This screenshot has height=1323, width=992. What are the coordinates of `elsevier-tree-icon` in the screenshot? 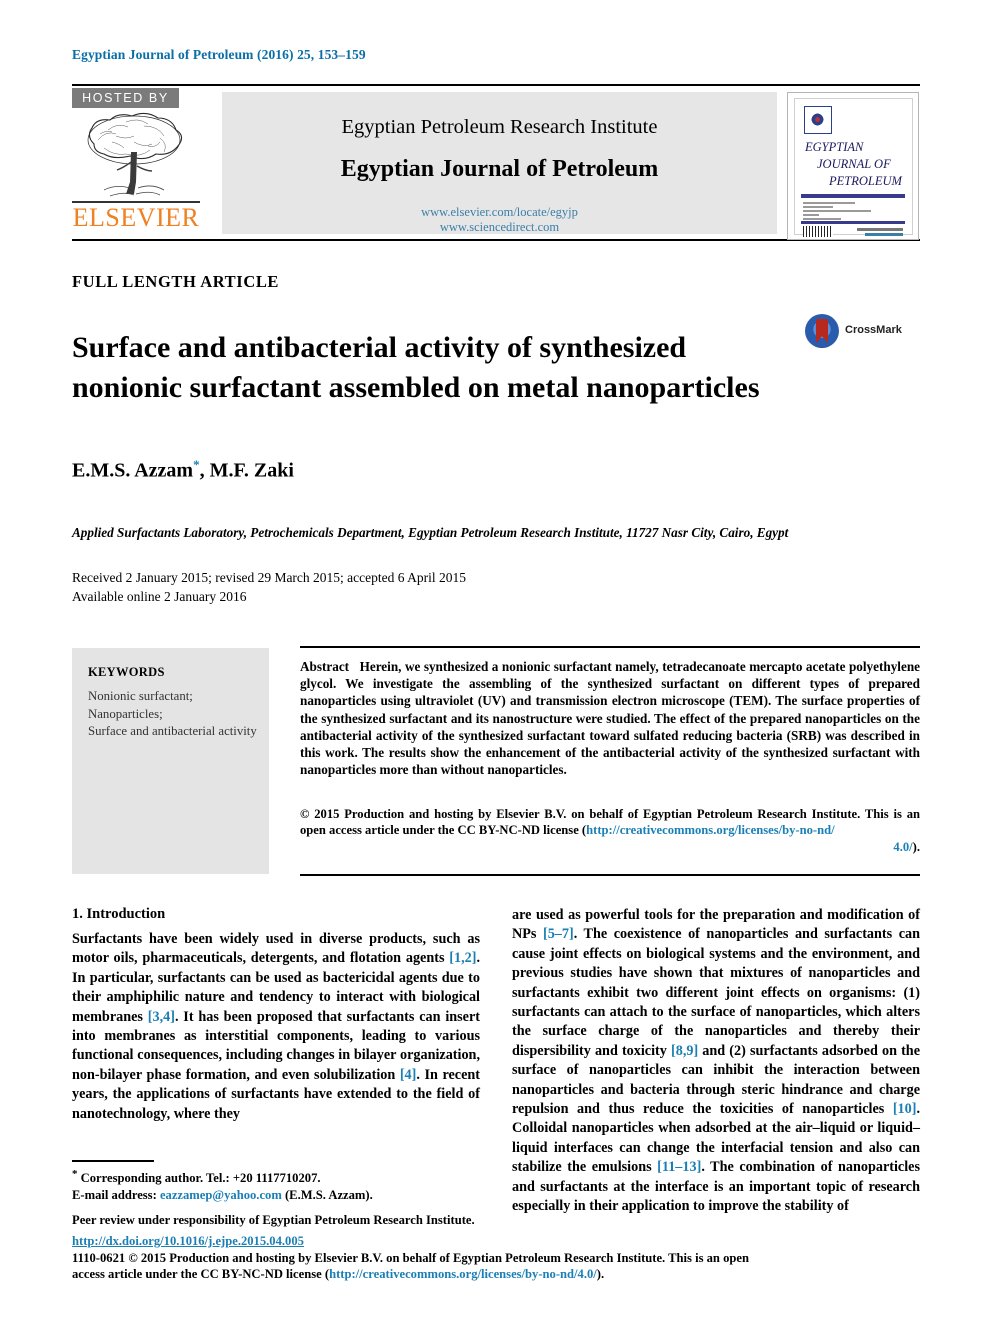 It's located at (136, 158).